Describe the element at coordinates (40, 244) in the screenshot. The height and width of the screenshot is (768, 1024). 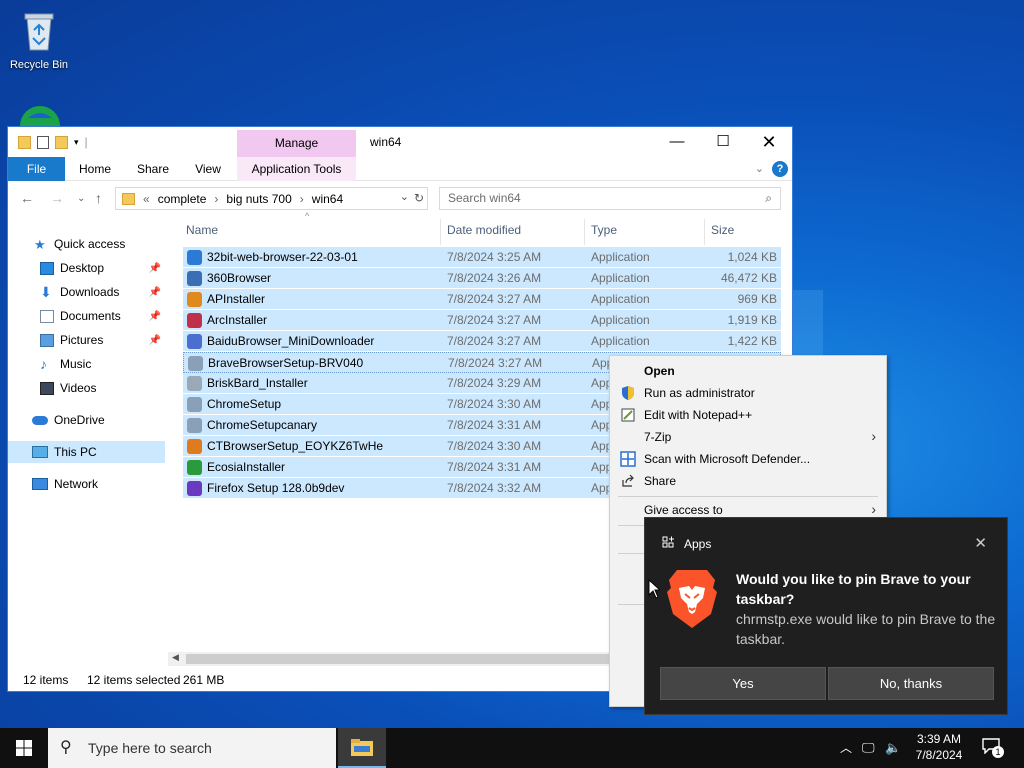
I see `star-icon: ★` at that location.